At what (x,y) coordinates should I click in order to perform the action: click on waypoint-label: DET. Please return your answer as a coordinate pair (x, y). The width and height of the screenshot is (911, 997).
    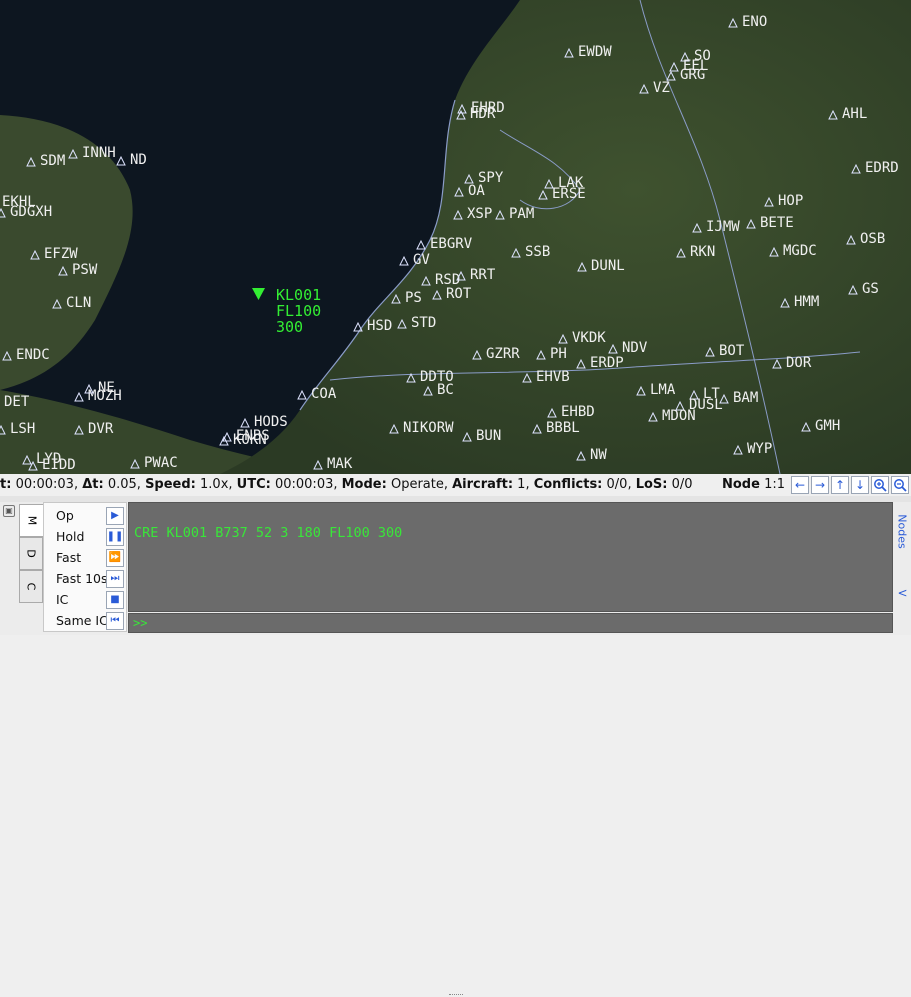
    Looking at the image, I should click on (17, 402).